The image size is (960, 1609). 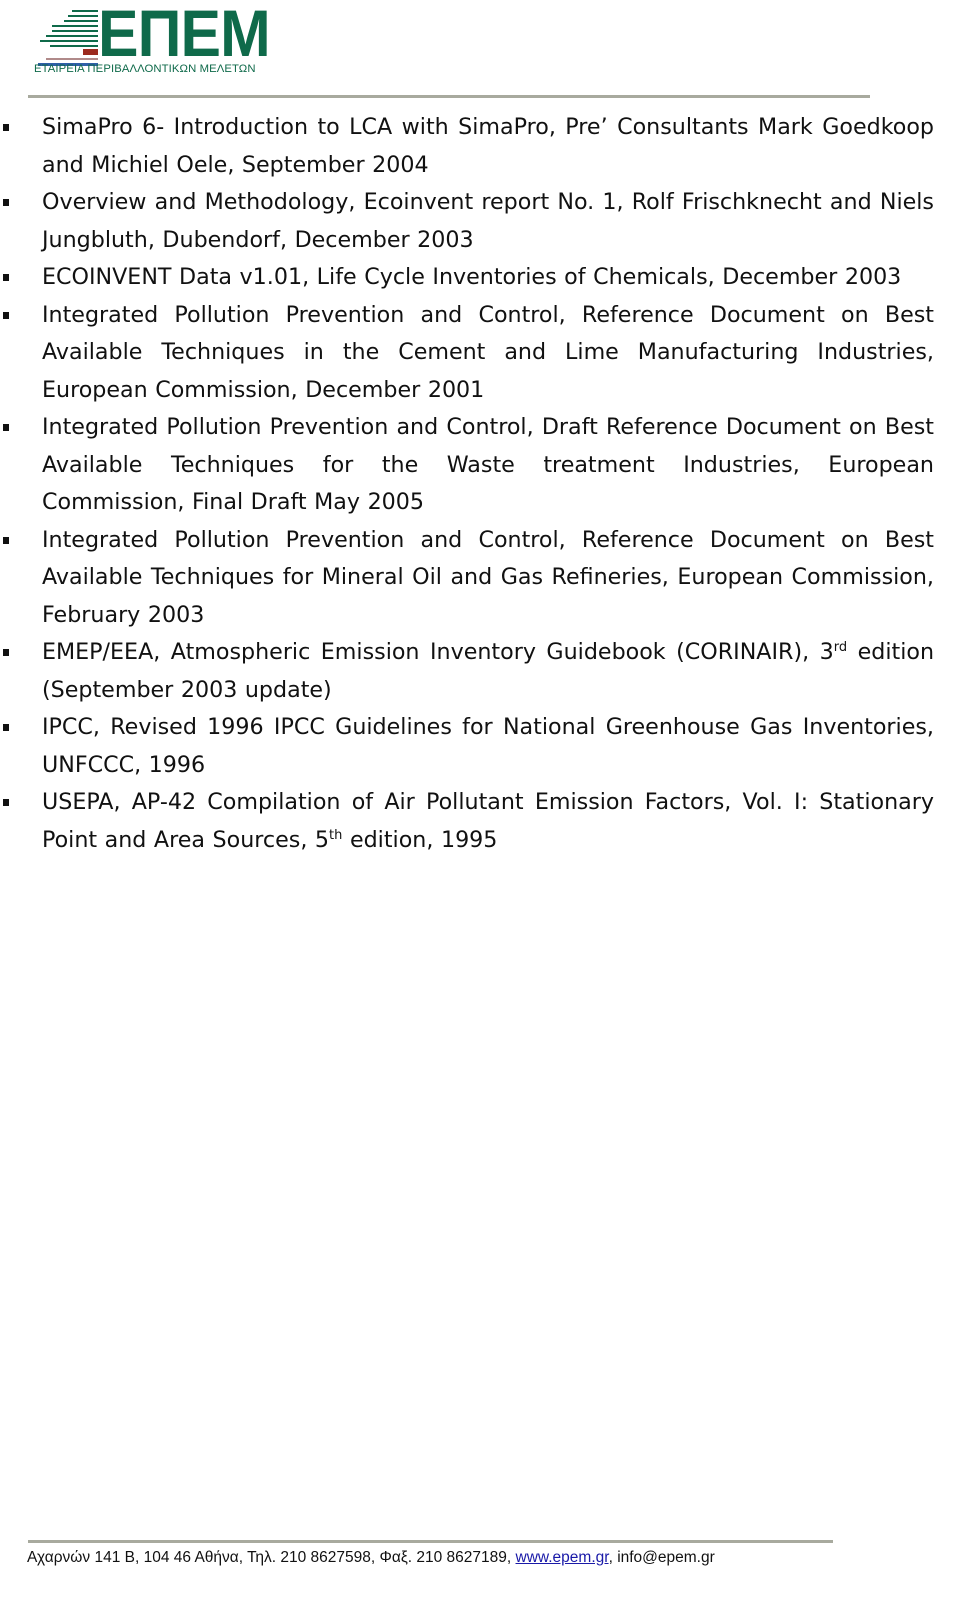 I want to click on logo-wordmark: ΕΠΕΜ, so click(x=184, y=35).